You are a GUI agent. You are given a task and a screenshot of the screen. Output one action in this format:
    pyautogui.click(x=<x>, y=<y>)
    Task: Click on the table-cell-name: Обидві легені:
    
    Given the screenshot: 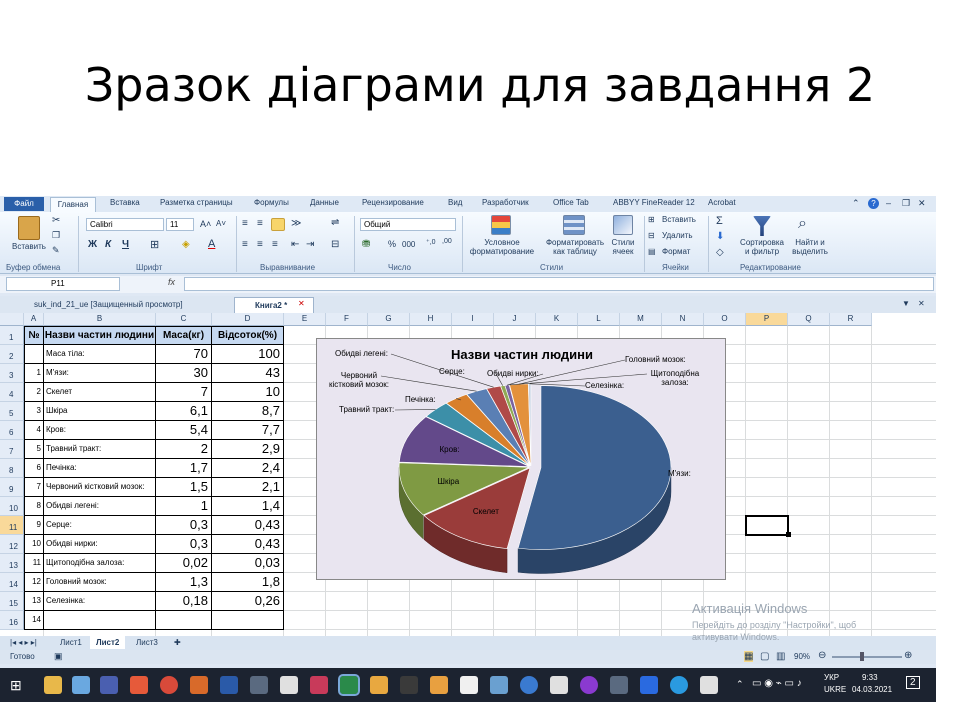 What is the action you would take?
    pyautogui.click(x=100, y=506)
    